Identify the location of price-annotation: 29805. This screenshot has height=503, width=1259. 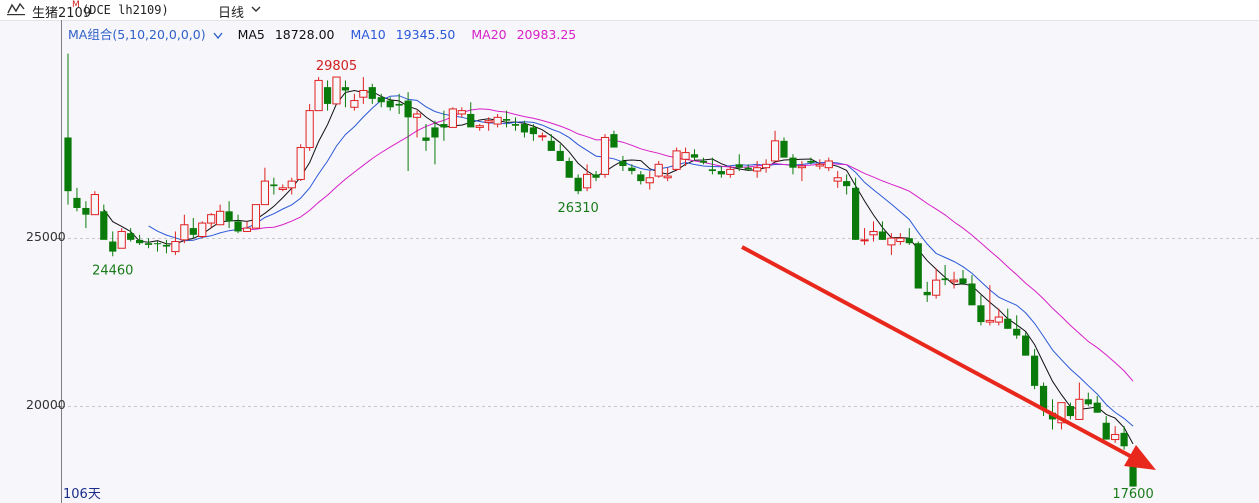
(336, 66).